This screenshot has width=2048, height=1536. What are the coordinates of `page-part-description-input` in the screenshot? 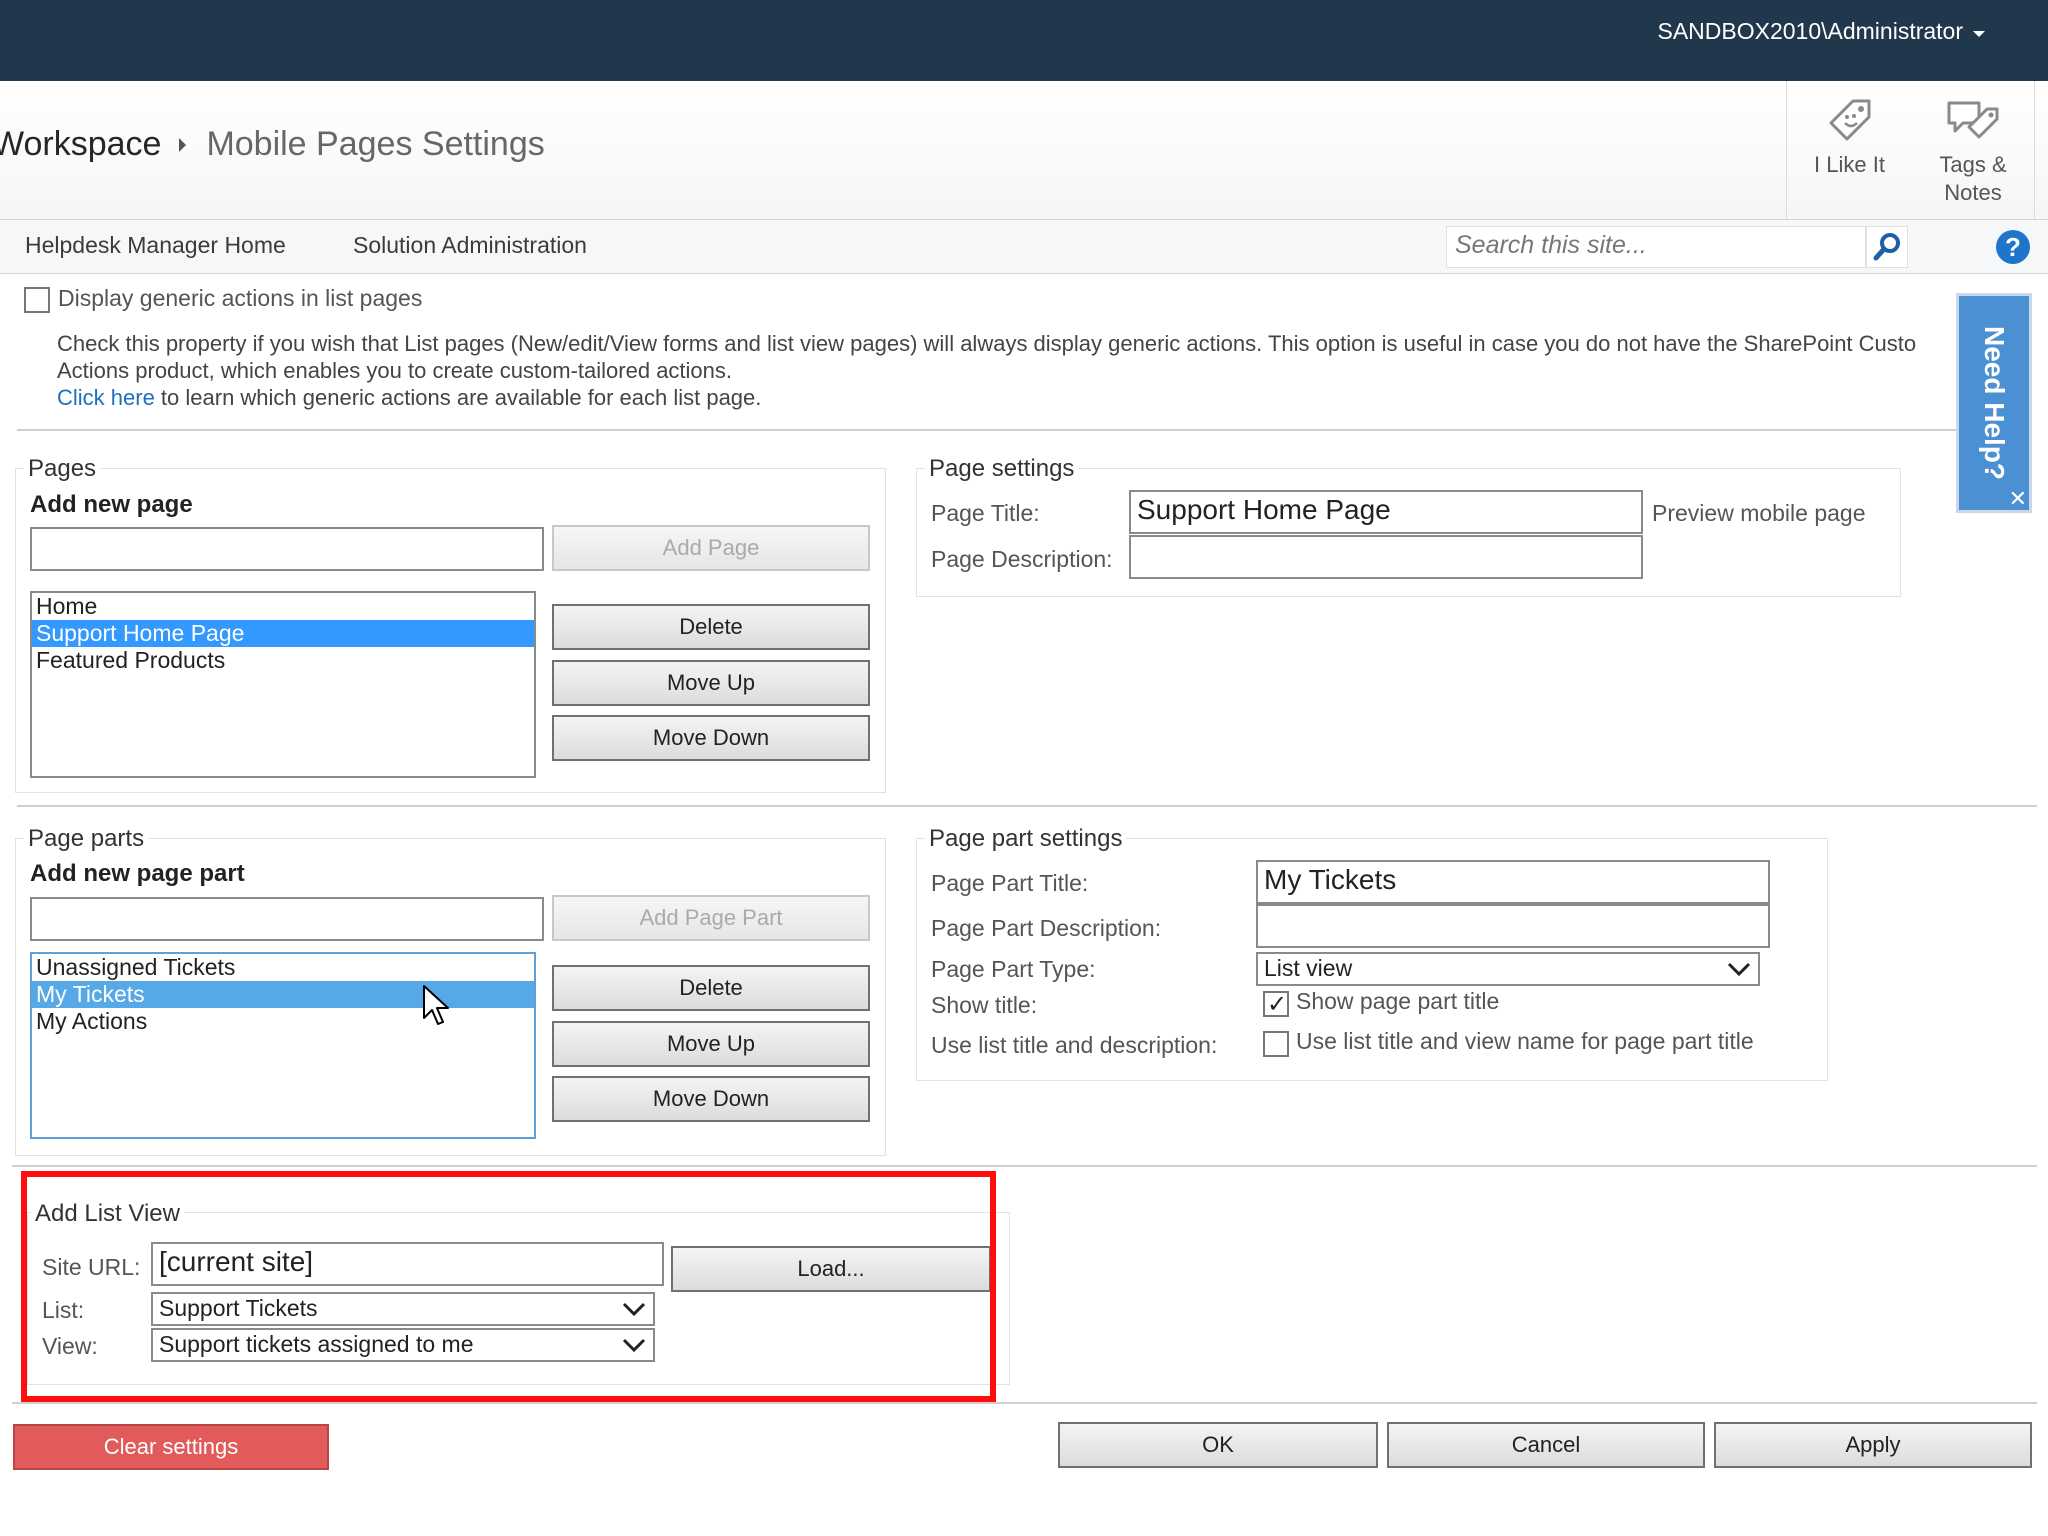 It's located at (1513, 926).